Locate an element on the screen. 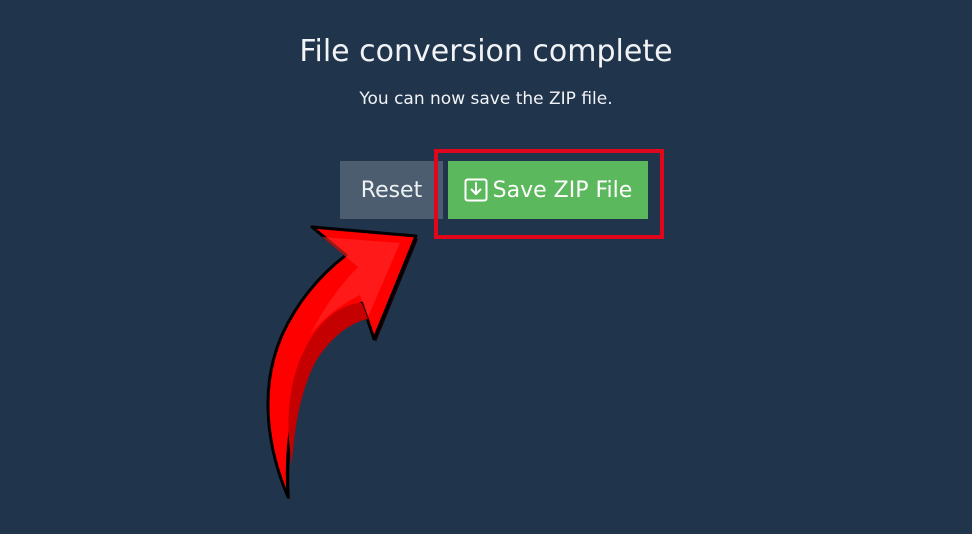 This screenshot has width=972, height=534. save-zip-file-button: Save ZIP File is located at coordinates (548, 190).